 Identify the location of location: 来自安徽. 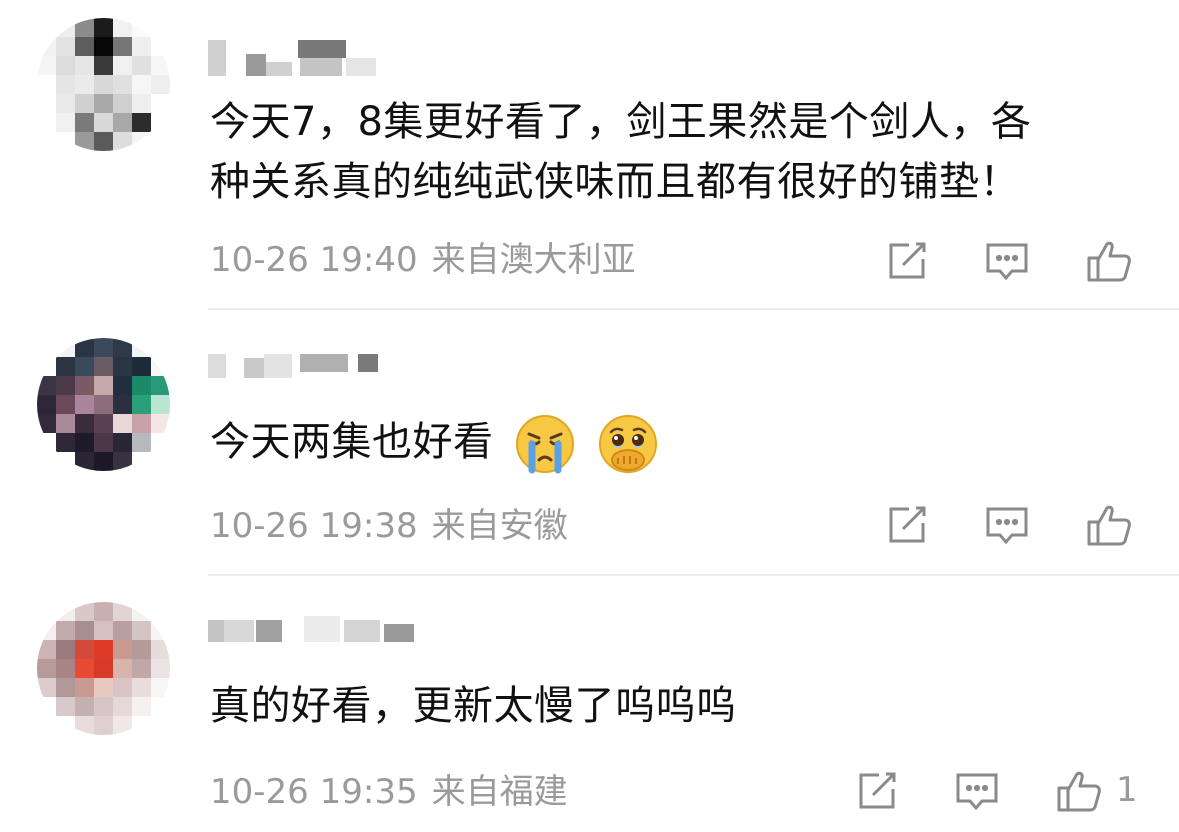
(499, 526).